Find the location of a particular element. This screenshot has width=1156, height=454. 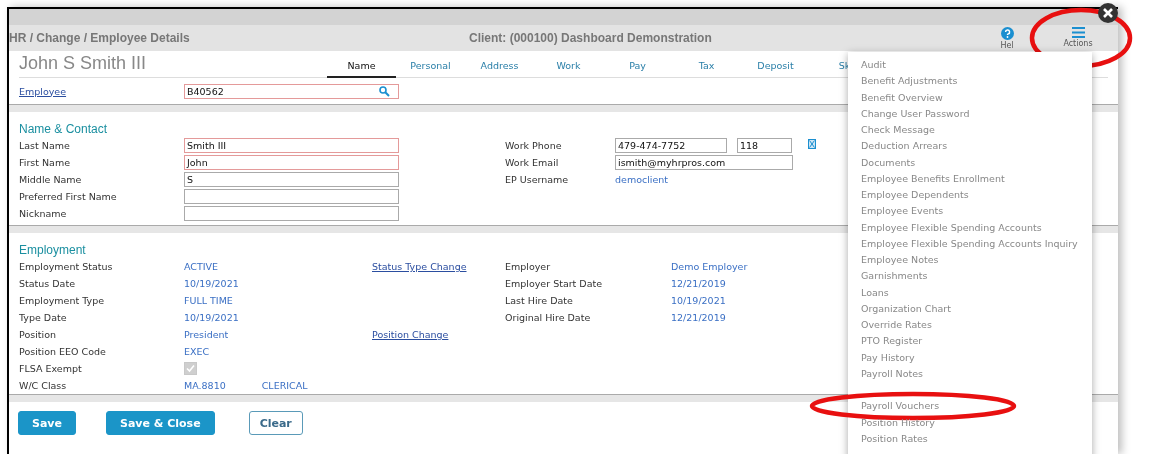

field-label: Work Phone is located at coordinates (533, 145).